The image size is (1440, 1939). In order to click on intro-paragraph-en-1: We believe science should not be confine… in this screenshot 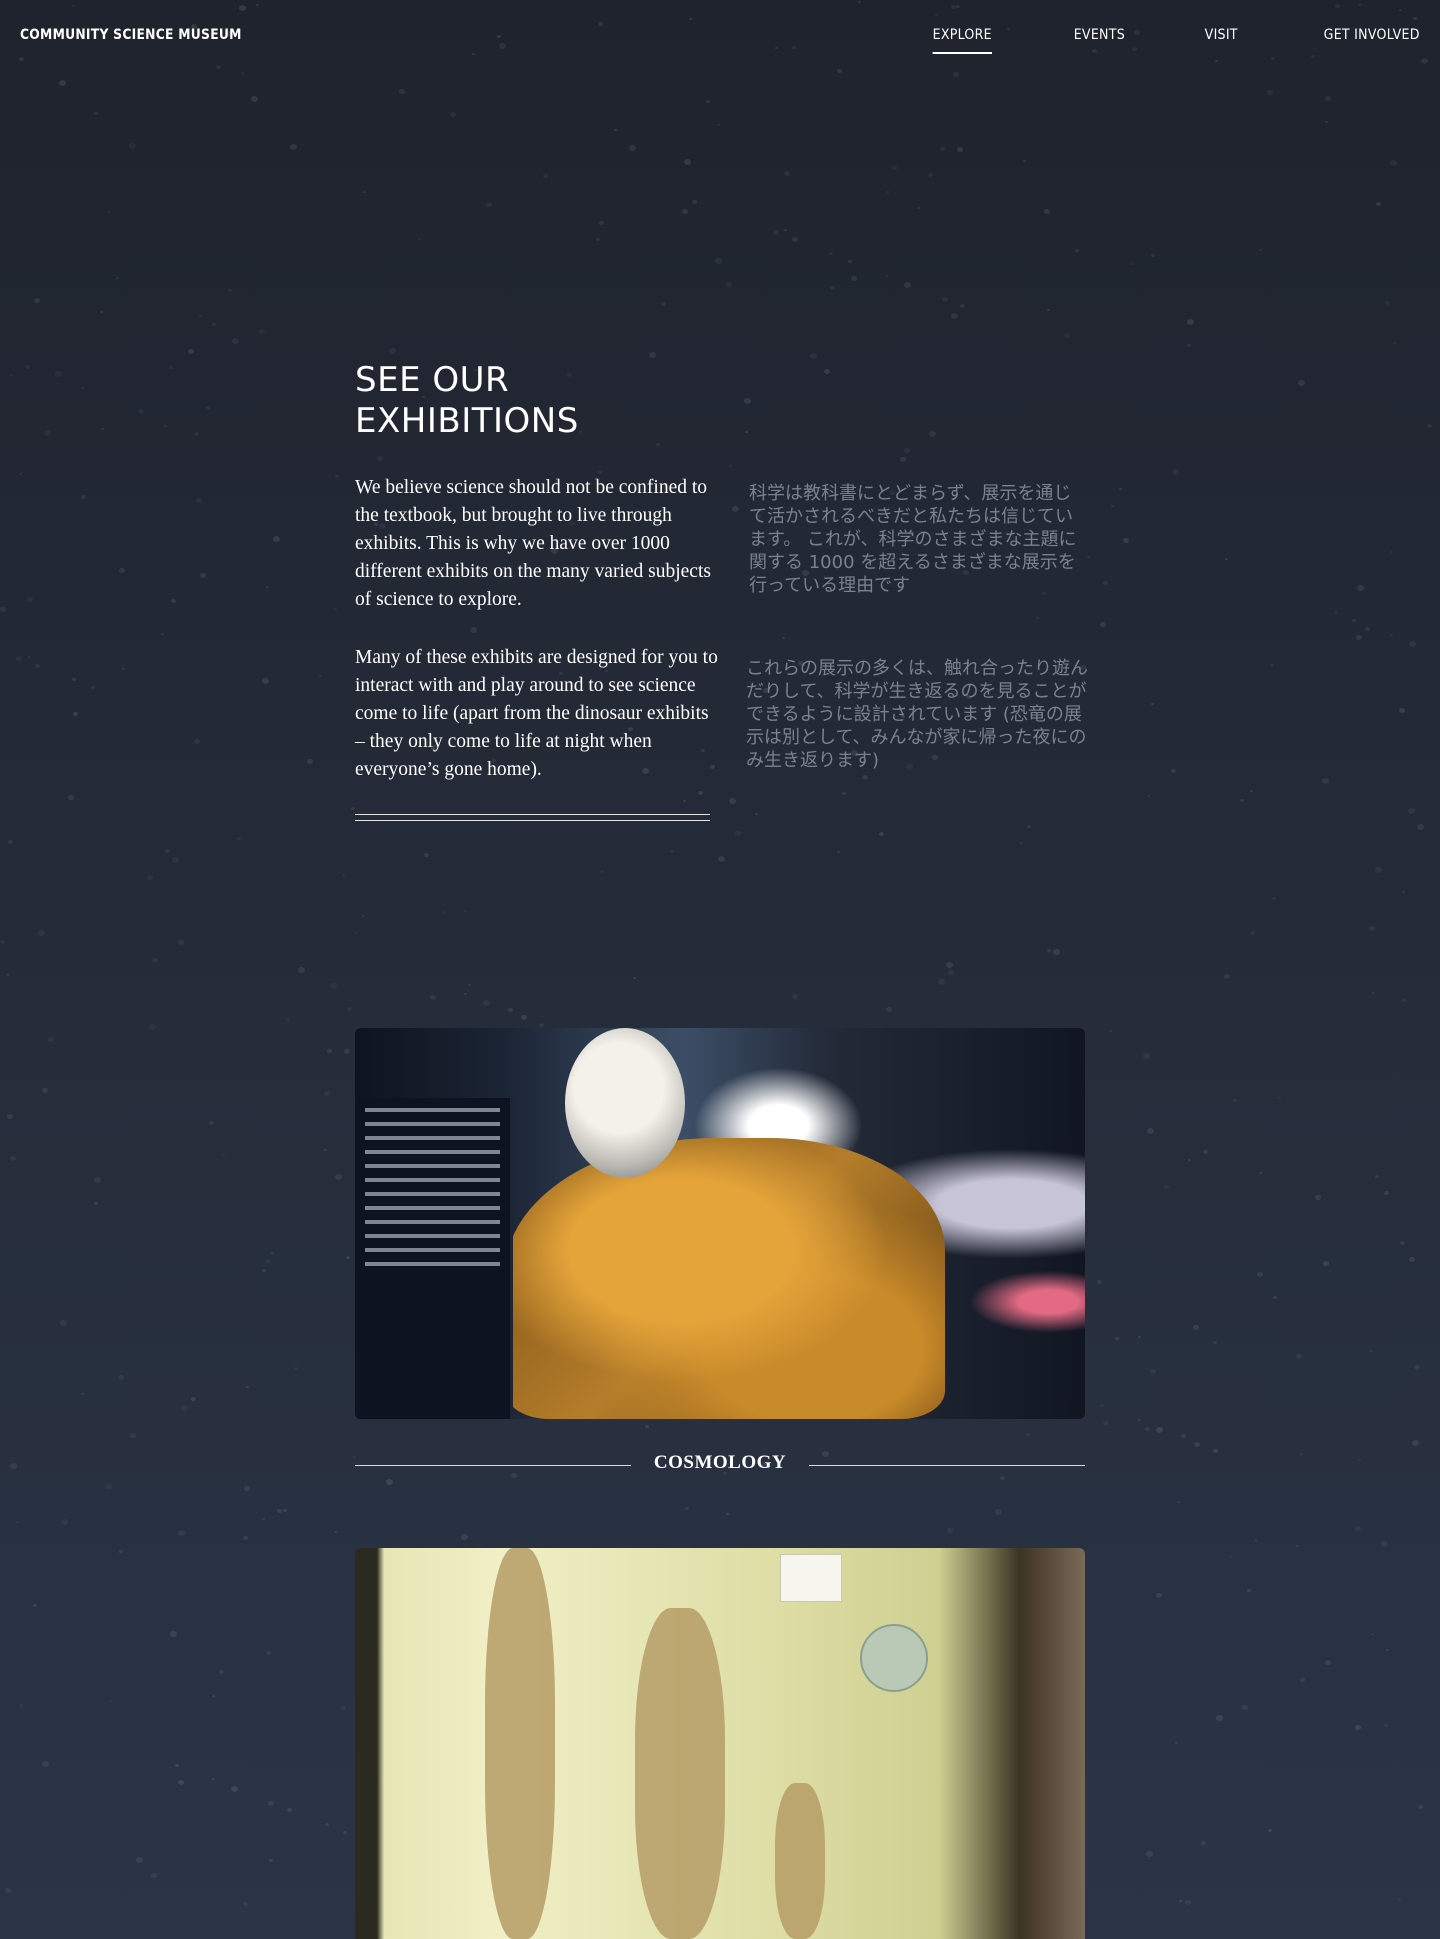, I will do `click(533, 543)`.